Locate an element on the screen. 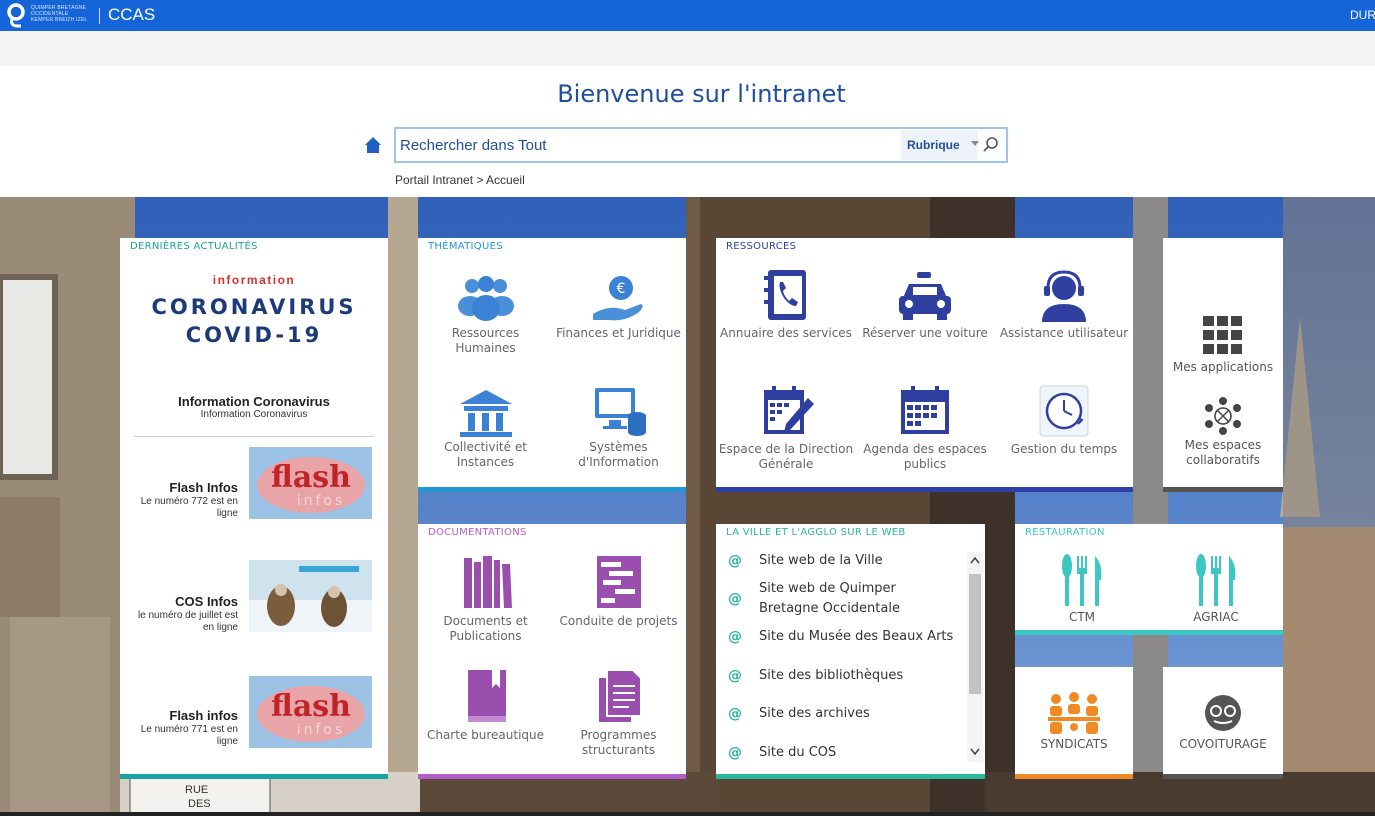  headset-icon is located at coordinates (1064, 296).